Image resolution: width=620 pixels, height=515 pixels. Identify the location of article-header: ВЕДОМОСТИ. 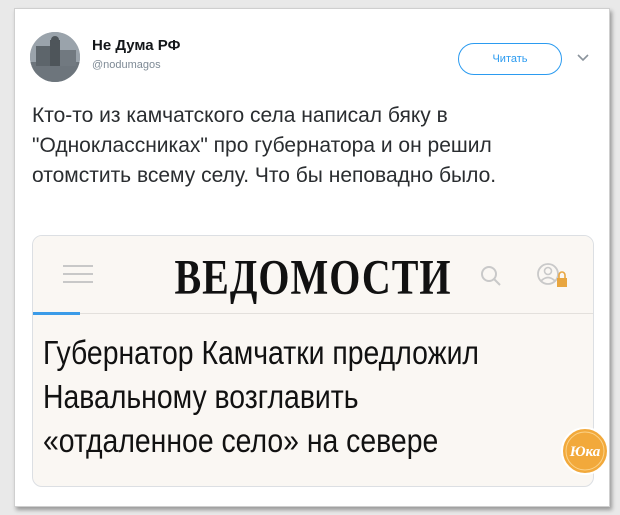
(313, 274).